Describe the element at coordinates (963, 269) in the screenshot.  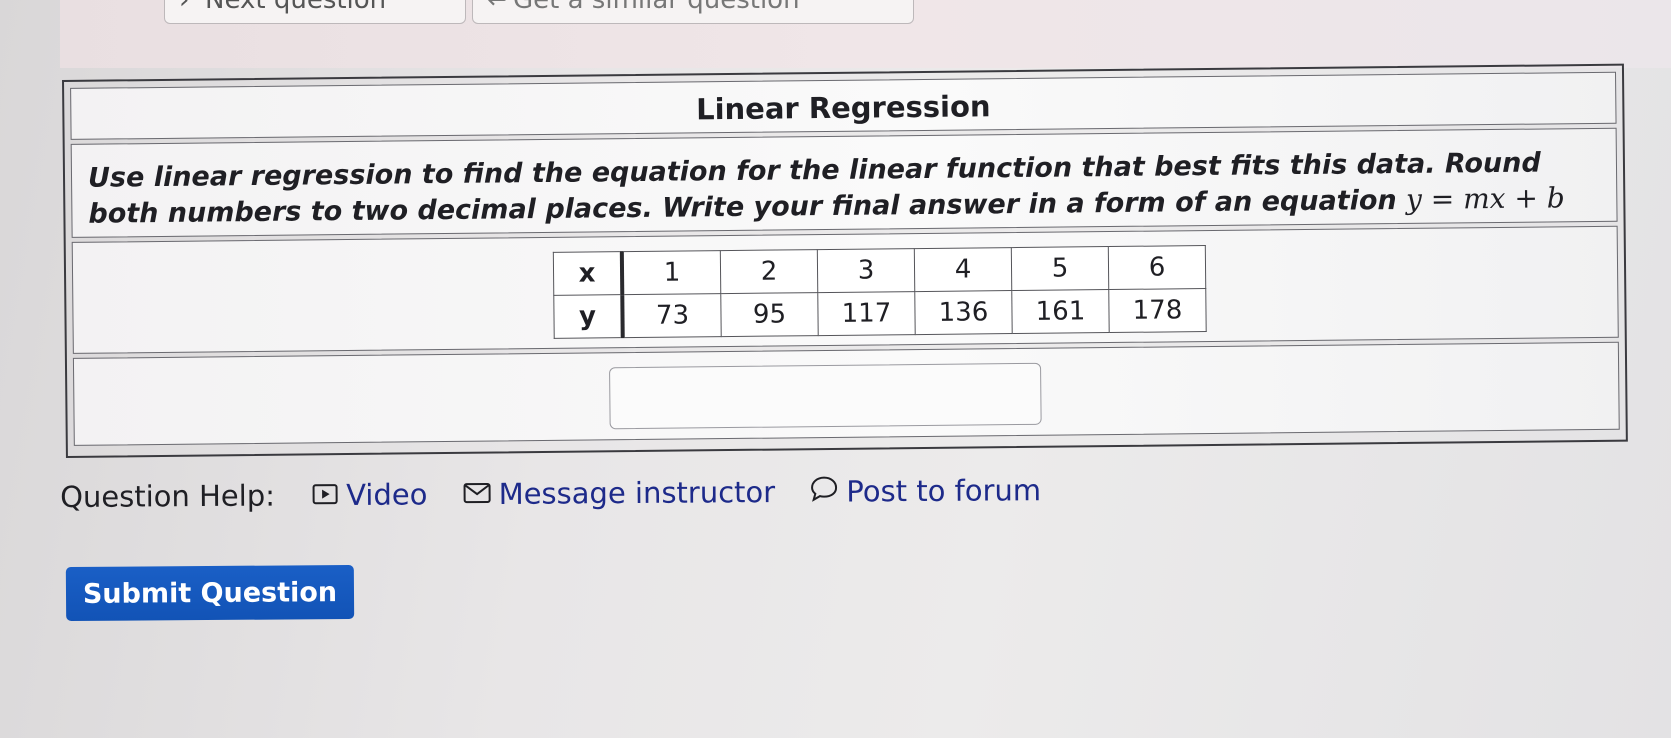
I see `x-cell: 4` at that location.